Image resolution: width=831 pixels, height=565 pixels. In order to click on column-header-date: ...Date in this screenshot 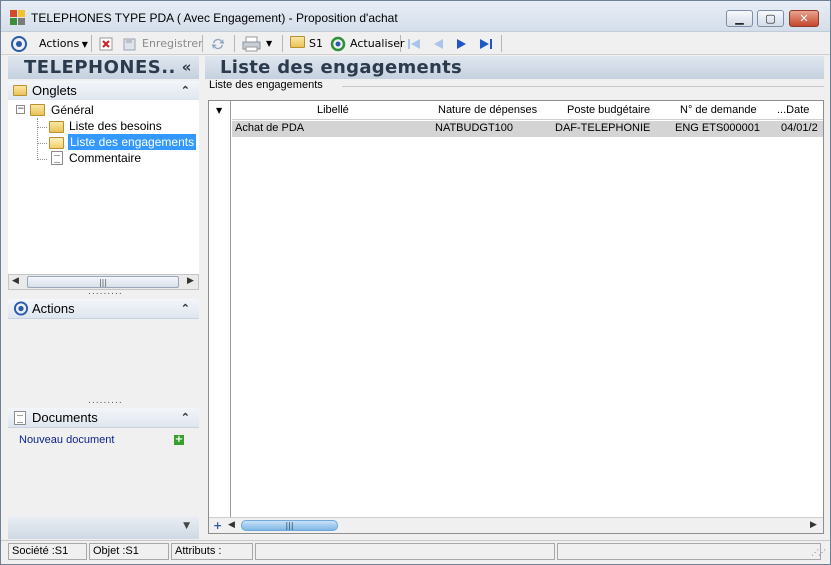, I will do `click(793, 110)`.